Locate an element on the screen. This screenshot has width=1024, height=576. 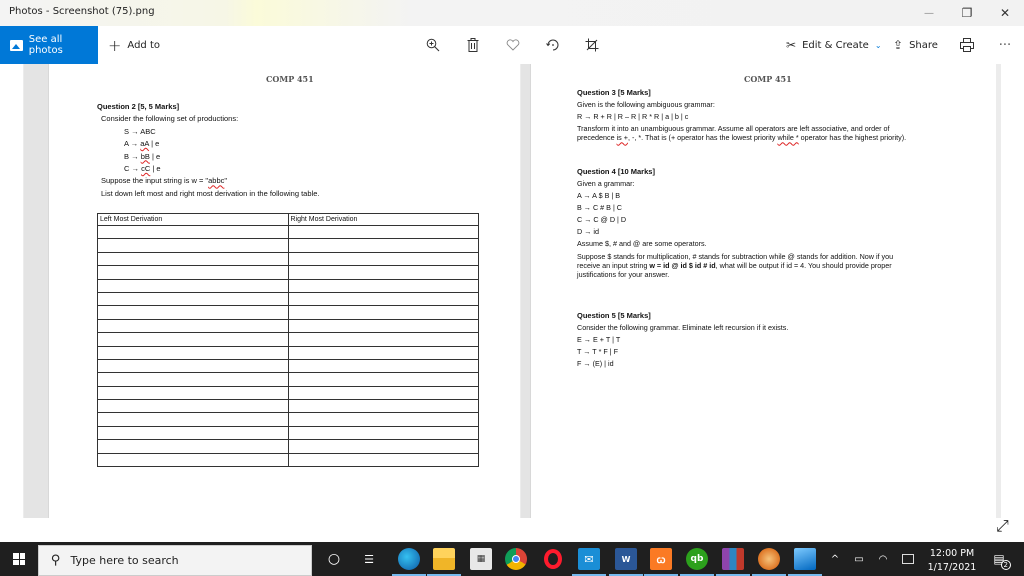
taskbar-clock: 12:00 PM 1/17/2021 is located at coordinates (952, 561).